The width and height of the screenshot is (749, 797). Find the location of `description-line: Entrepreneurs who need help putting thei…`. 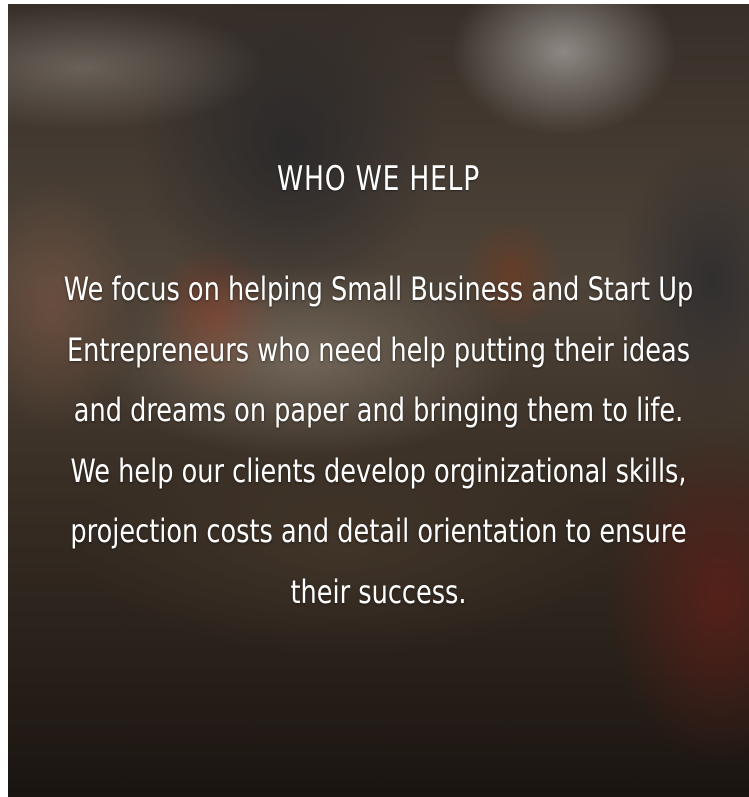

description-line: Entrepreneurs who need help putting thei… is located at coordinates (378, 349).